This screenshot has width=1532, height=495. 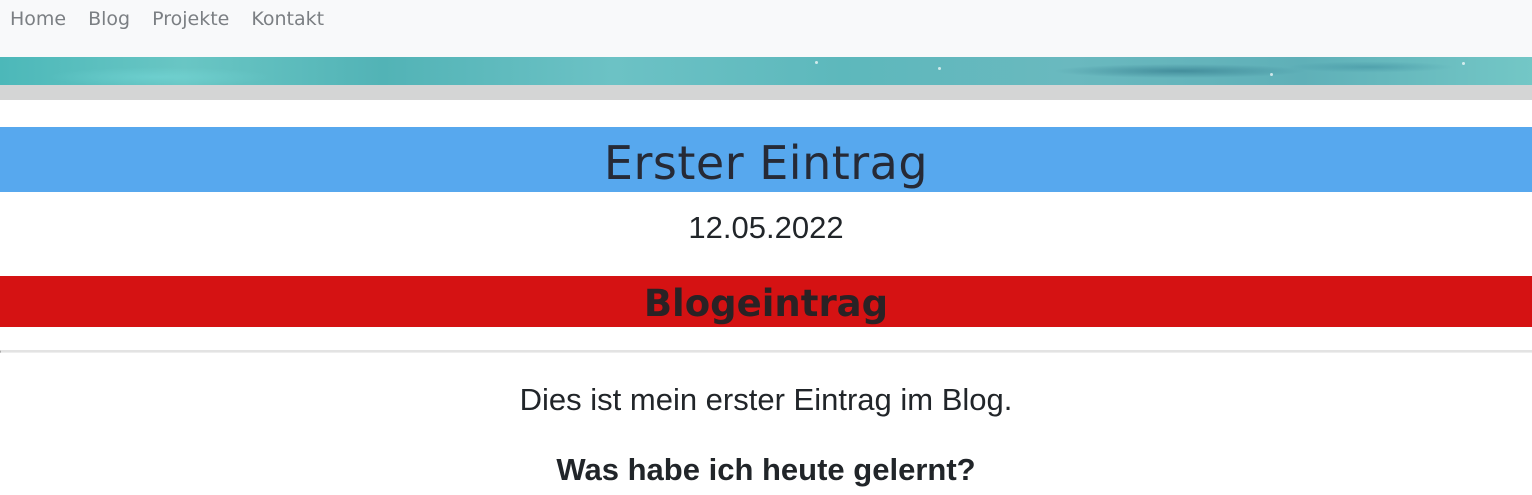 What do you see at coordinates (38, 19) in the screenshot?
I see `nav-link-home: Home` at bounding box center [38, 19].